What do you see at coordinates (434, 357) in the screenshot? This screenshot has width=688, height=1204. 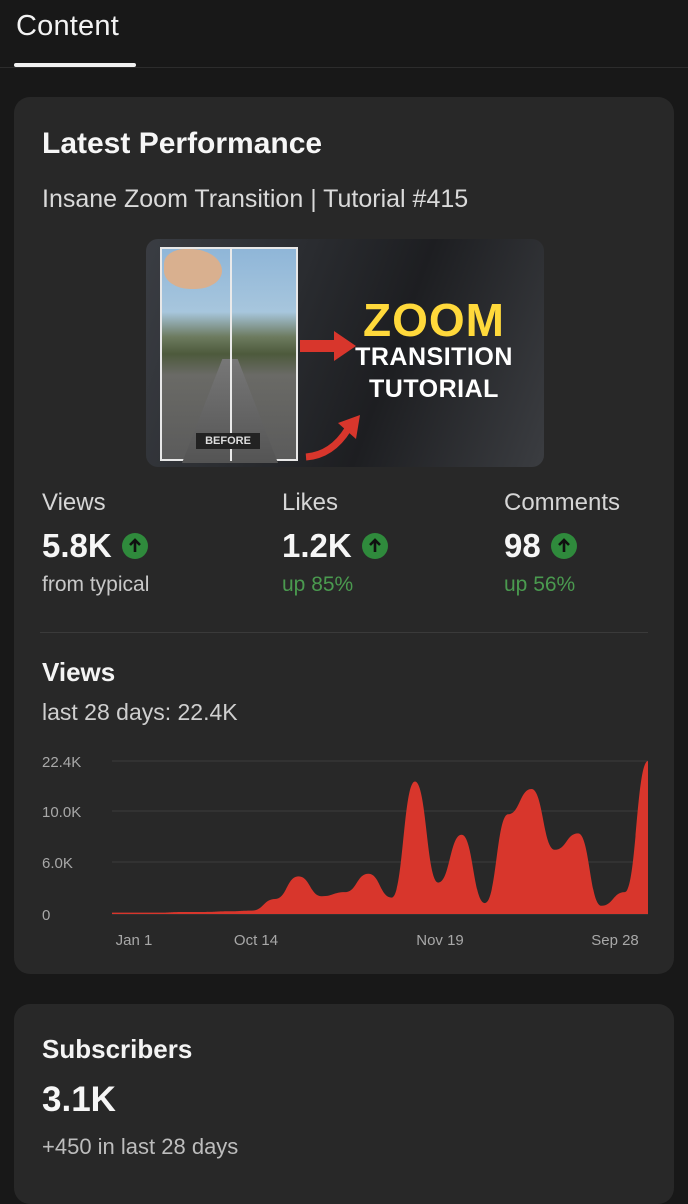 I see `thumbnail-line-1: TRANSITION` at bounding box center [434, 357].